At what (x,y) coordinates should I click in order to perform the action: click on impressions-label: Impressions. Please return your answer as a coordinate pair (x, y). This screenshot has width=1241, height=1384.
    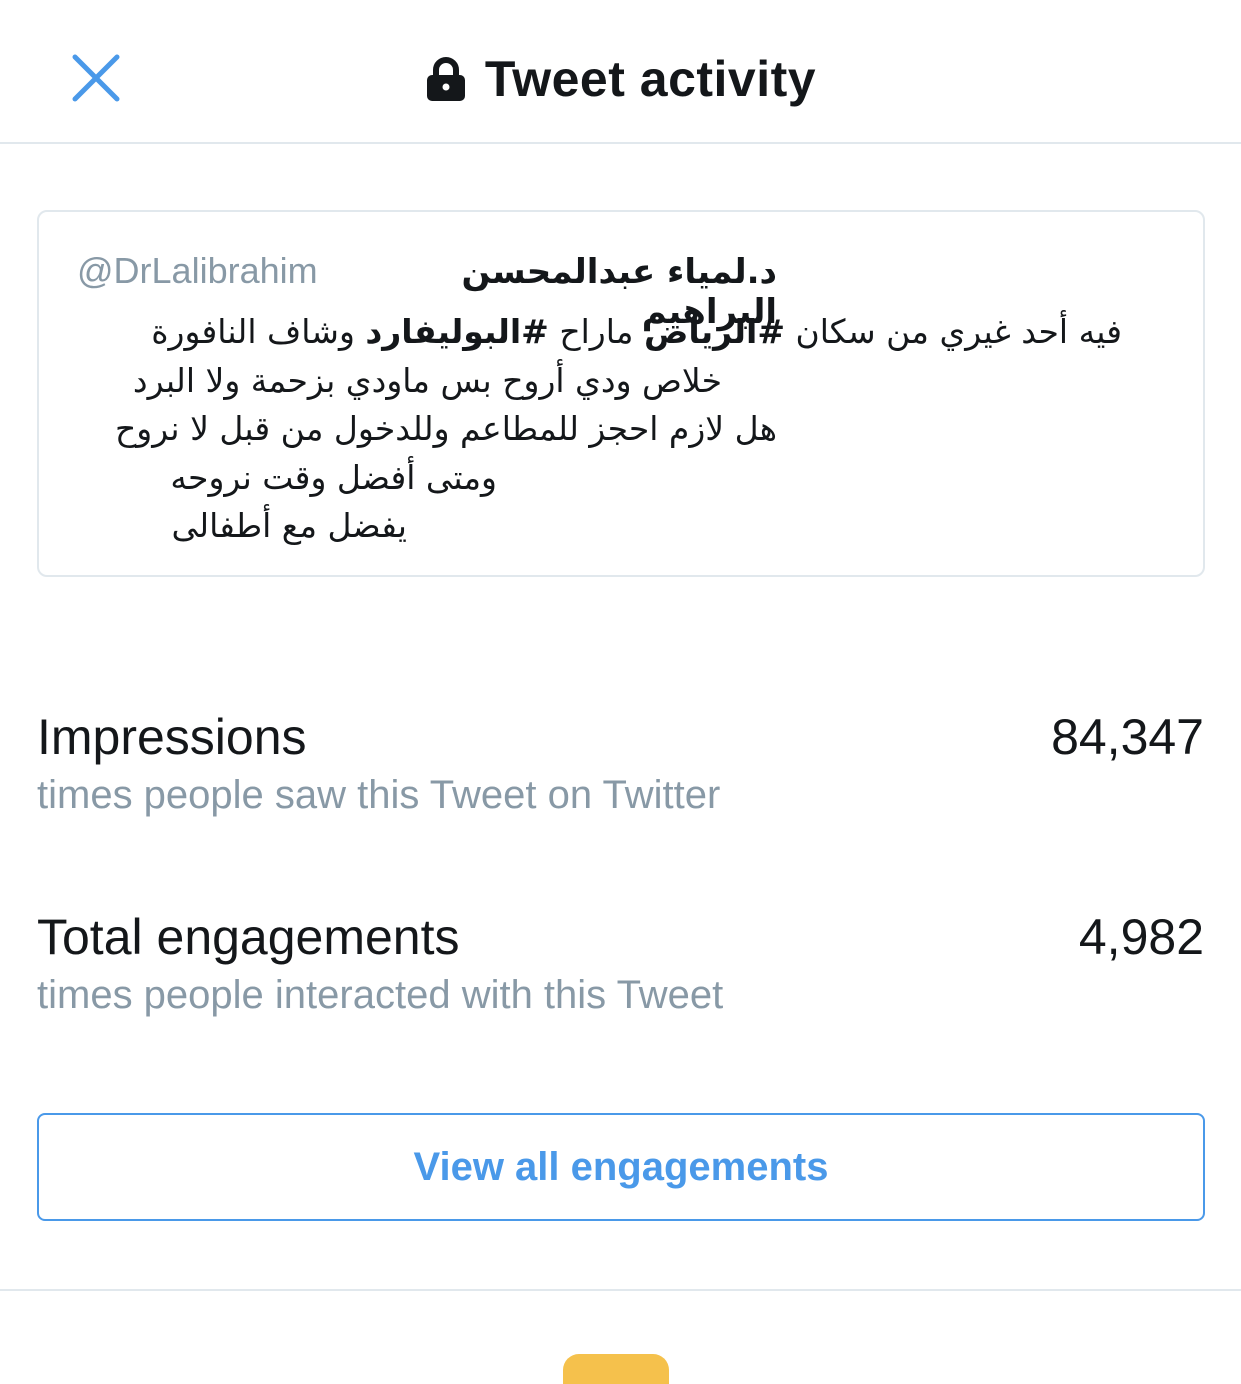
    Looking at the image, I should click on (172, 737).